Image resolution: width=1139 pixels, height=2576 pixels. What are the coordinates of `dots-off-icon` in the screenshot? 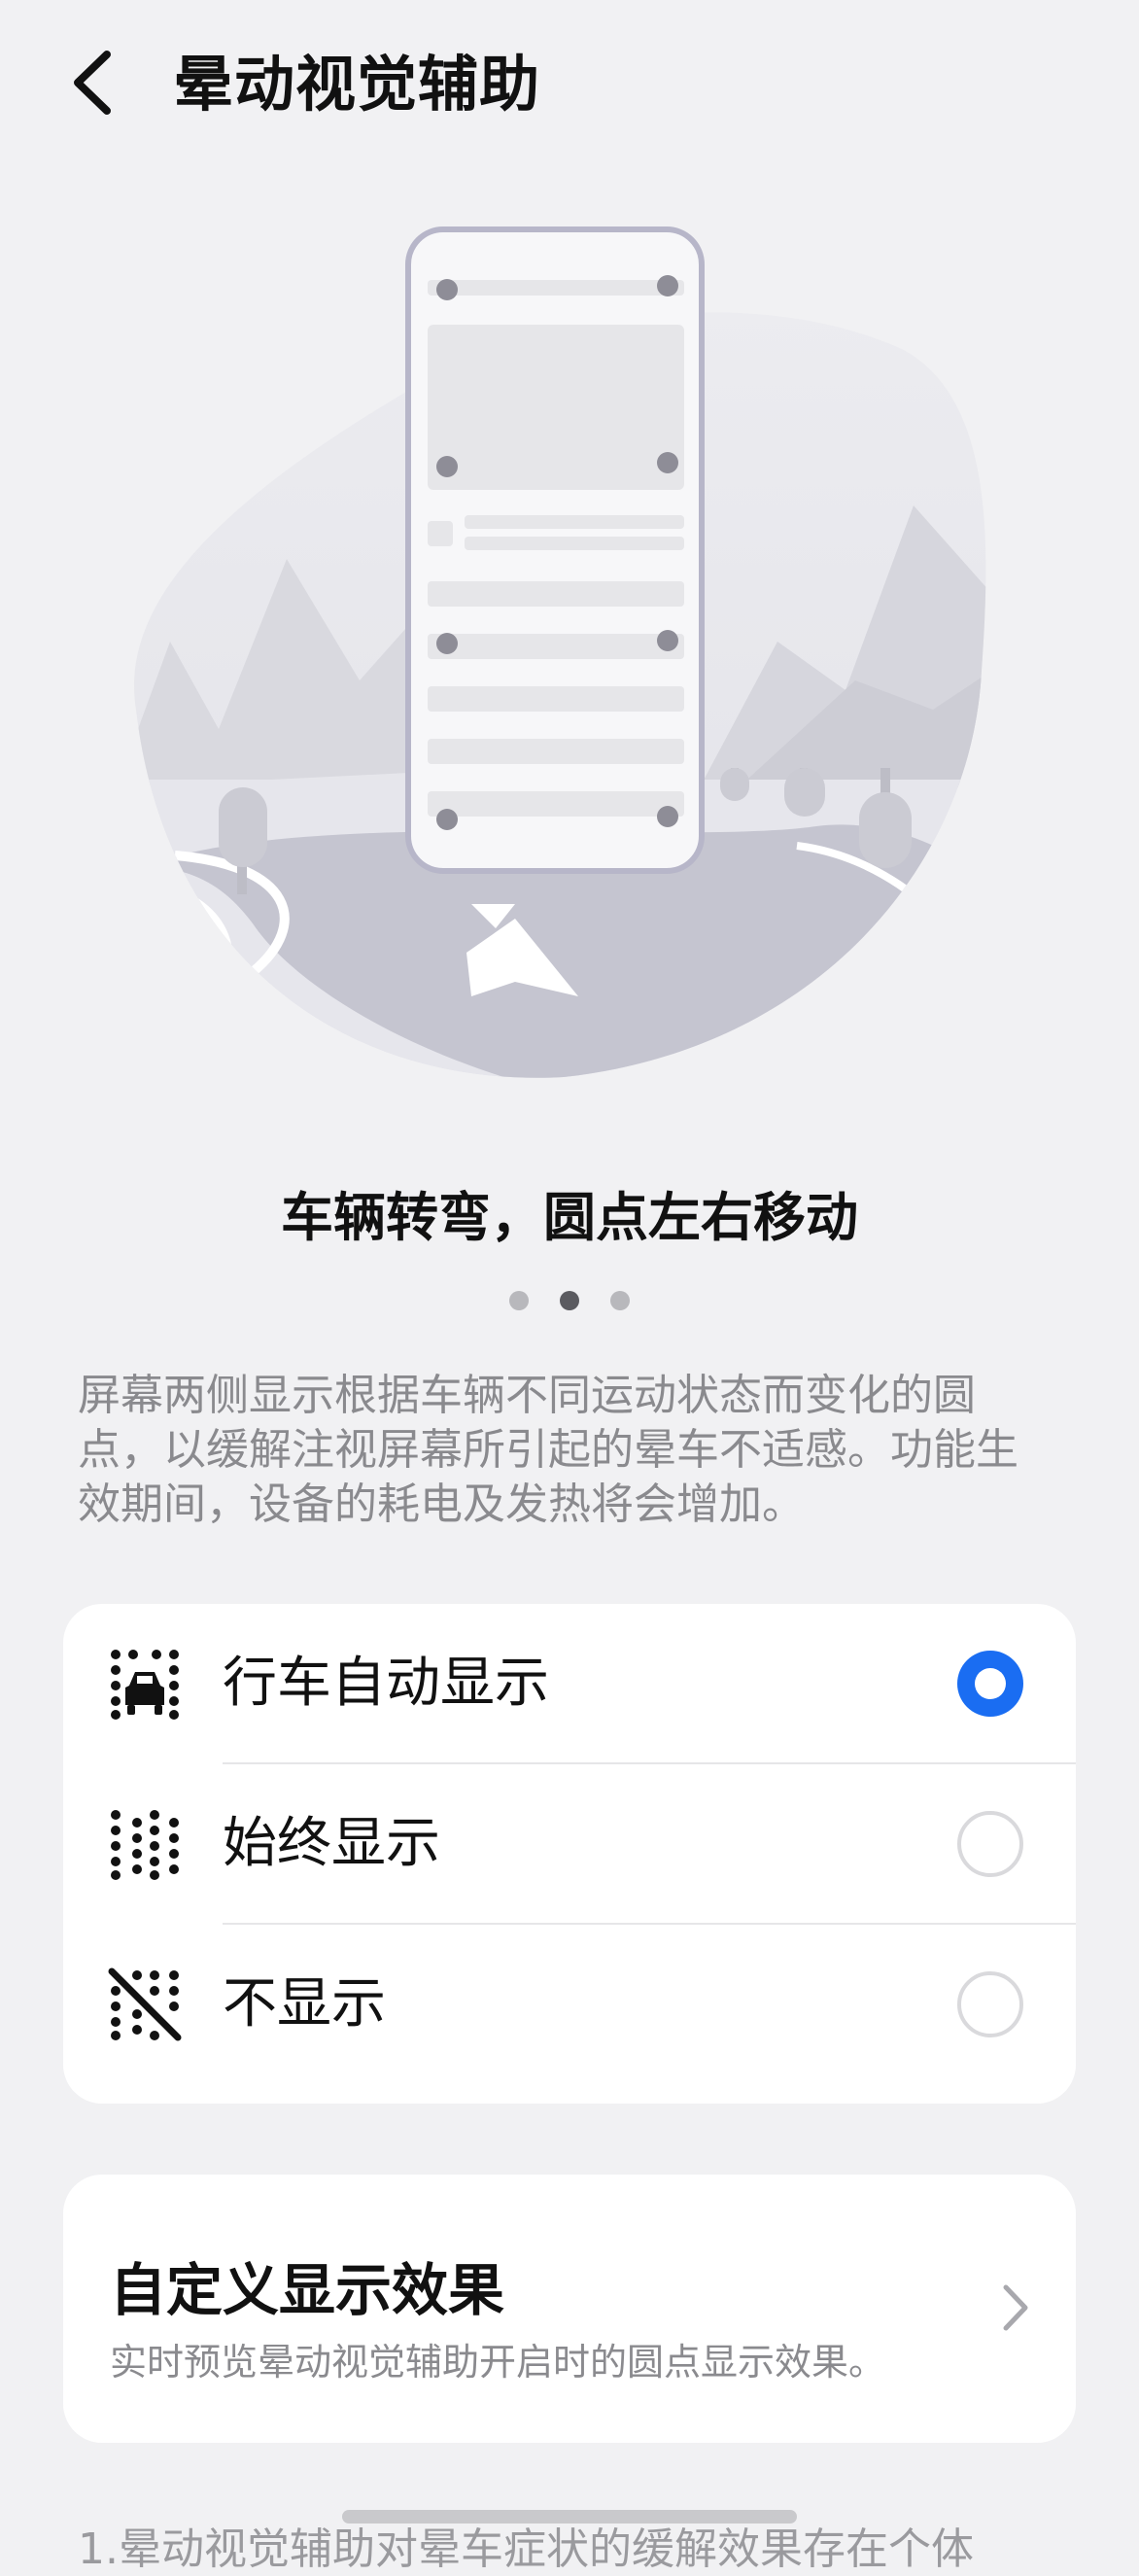 It's located at (145, 2004).